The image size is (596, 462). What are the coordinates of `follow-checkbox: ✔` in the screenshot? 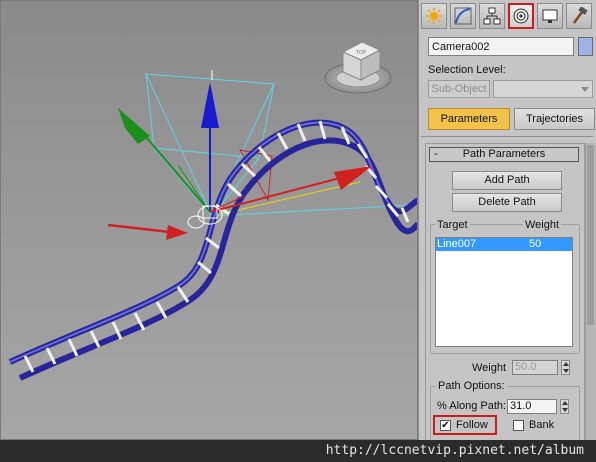 It's located at (445, 425).